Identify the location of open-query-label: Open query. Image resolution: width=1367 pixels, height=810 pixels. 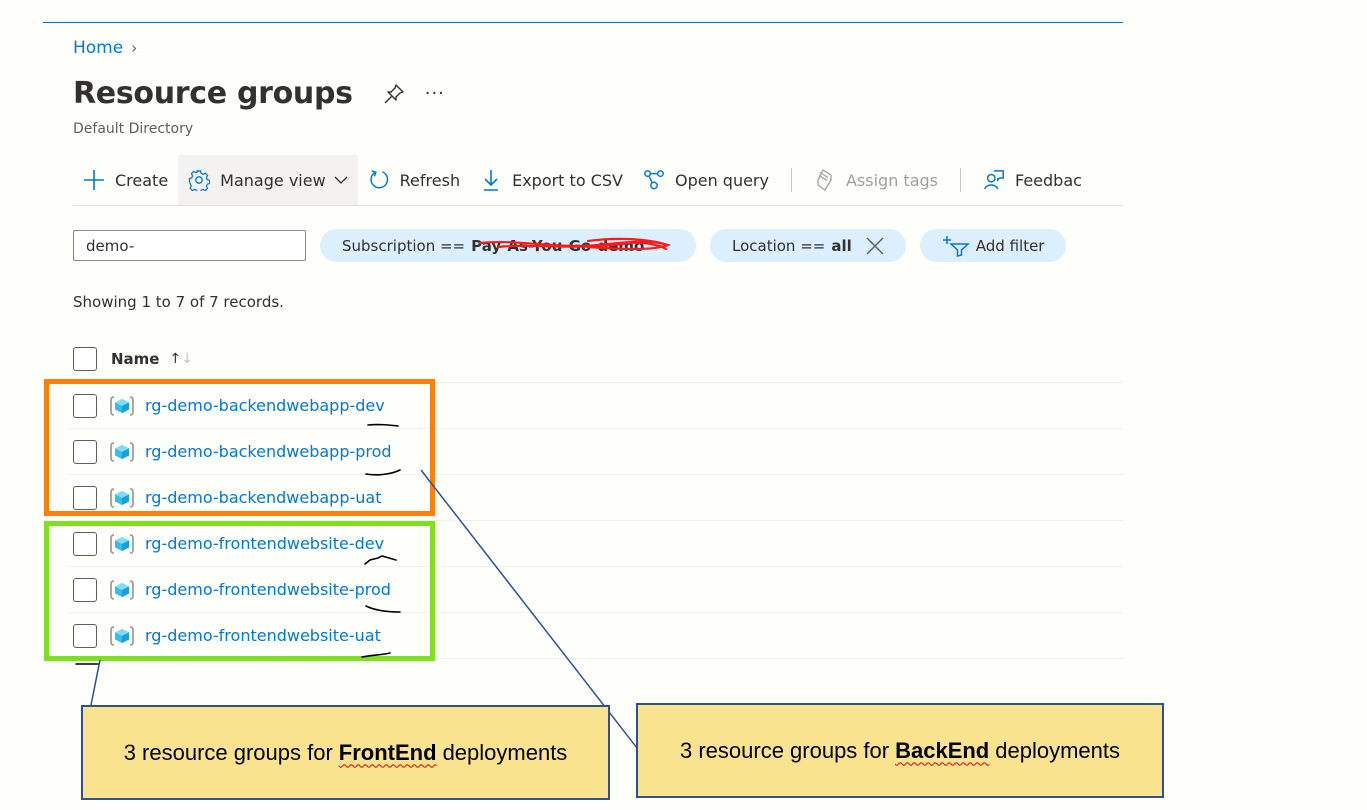
(721, 180).